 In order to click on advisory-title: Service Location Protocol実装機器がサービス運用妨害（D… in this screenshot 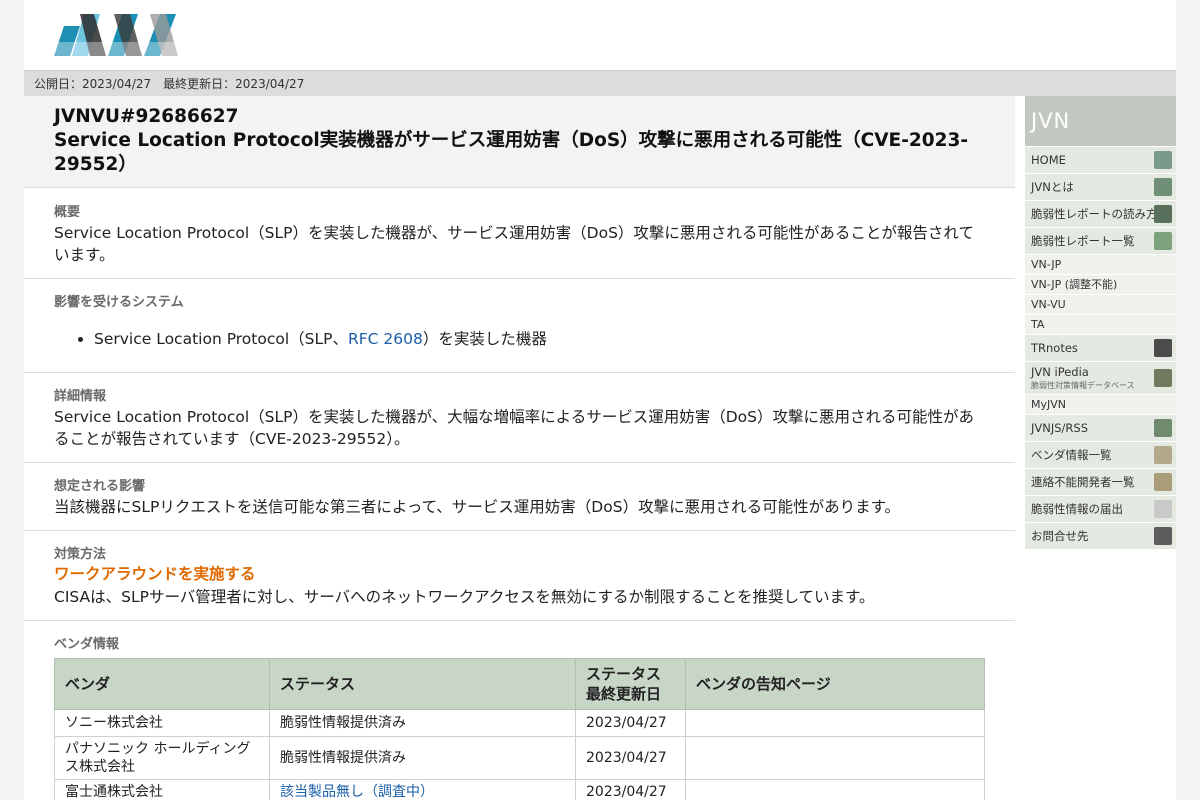, I will do `click(511, 152)`.